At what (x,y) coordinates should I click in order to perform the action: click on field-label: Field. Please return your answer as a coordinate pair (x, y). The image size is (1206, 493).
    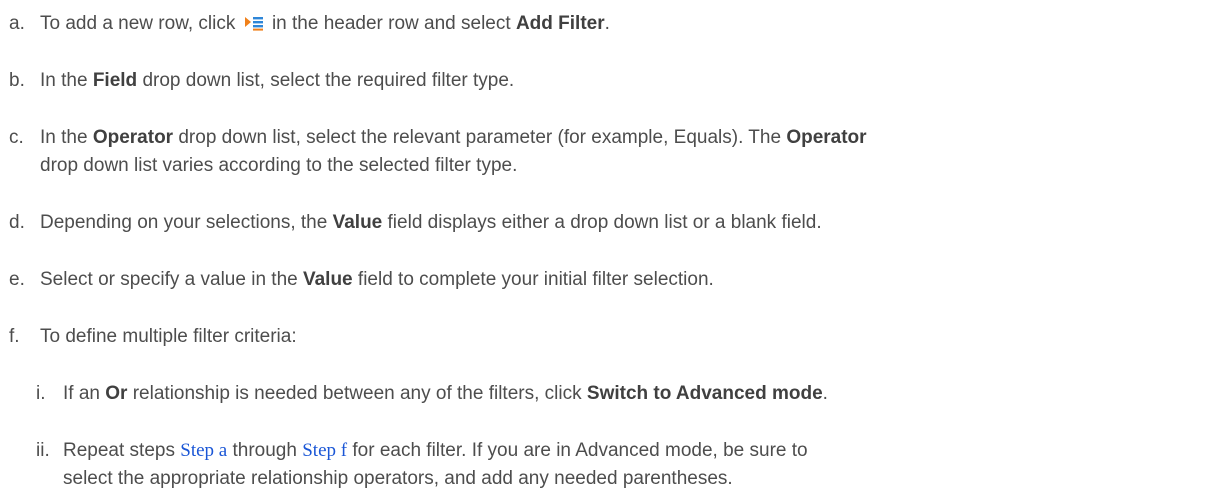
    Looking at the image, I should click on (115, 80).